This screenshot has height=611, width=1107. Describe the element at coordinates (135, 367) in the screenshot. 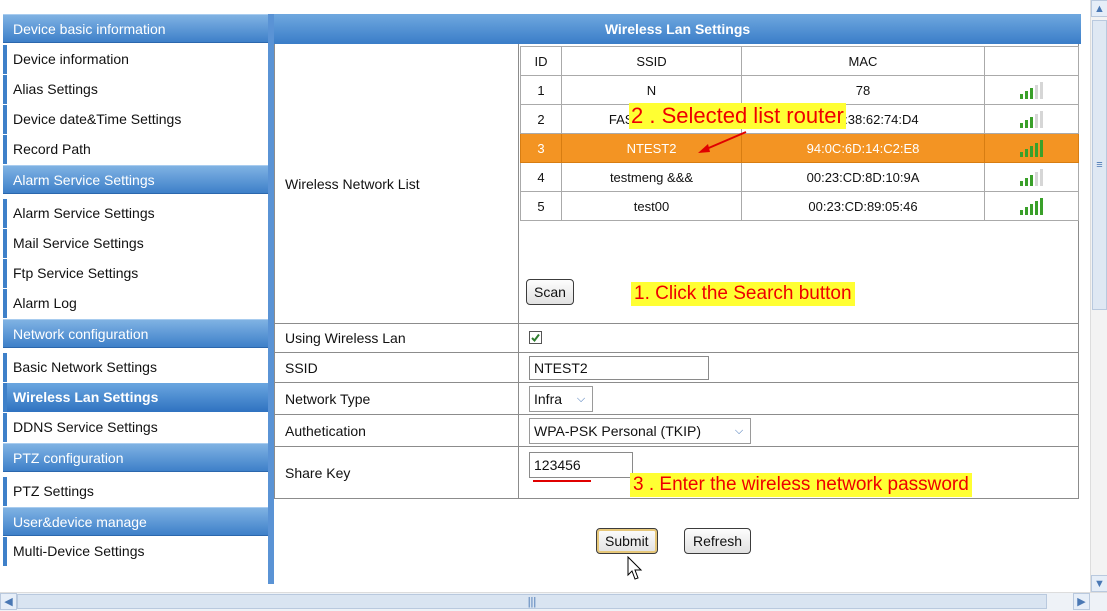

I see `sidebar-item-basic-network-settings: Basic Network Settings` at that location.